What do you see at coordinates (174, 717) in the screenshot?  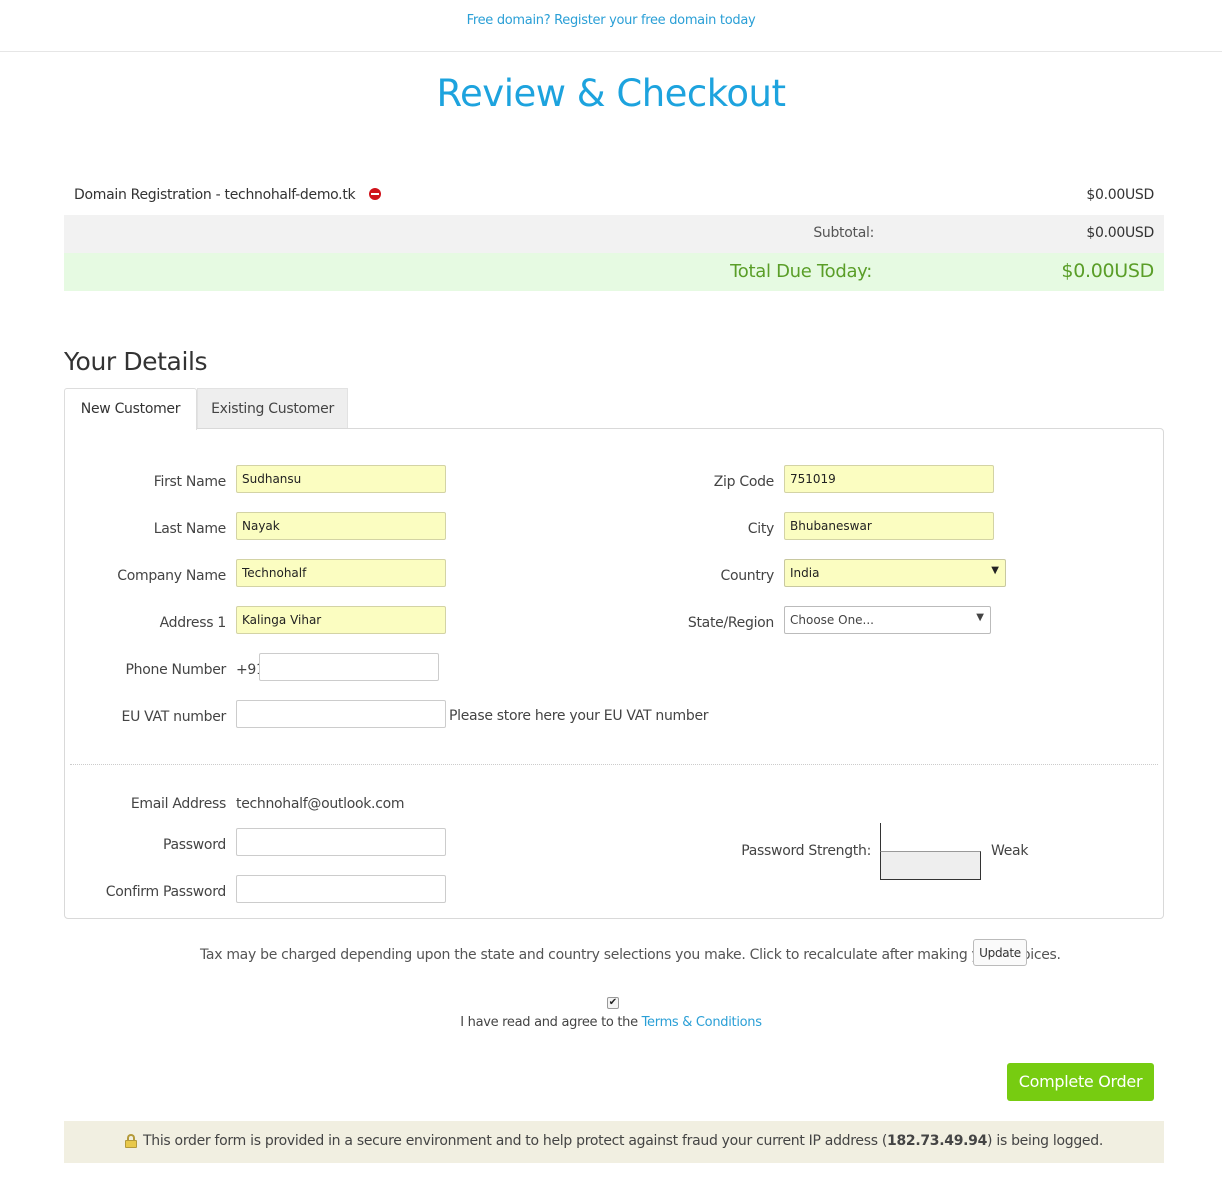 I see `eu-vat-label: EU VAT number` at bounding box center [174, 717].